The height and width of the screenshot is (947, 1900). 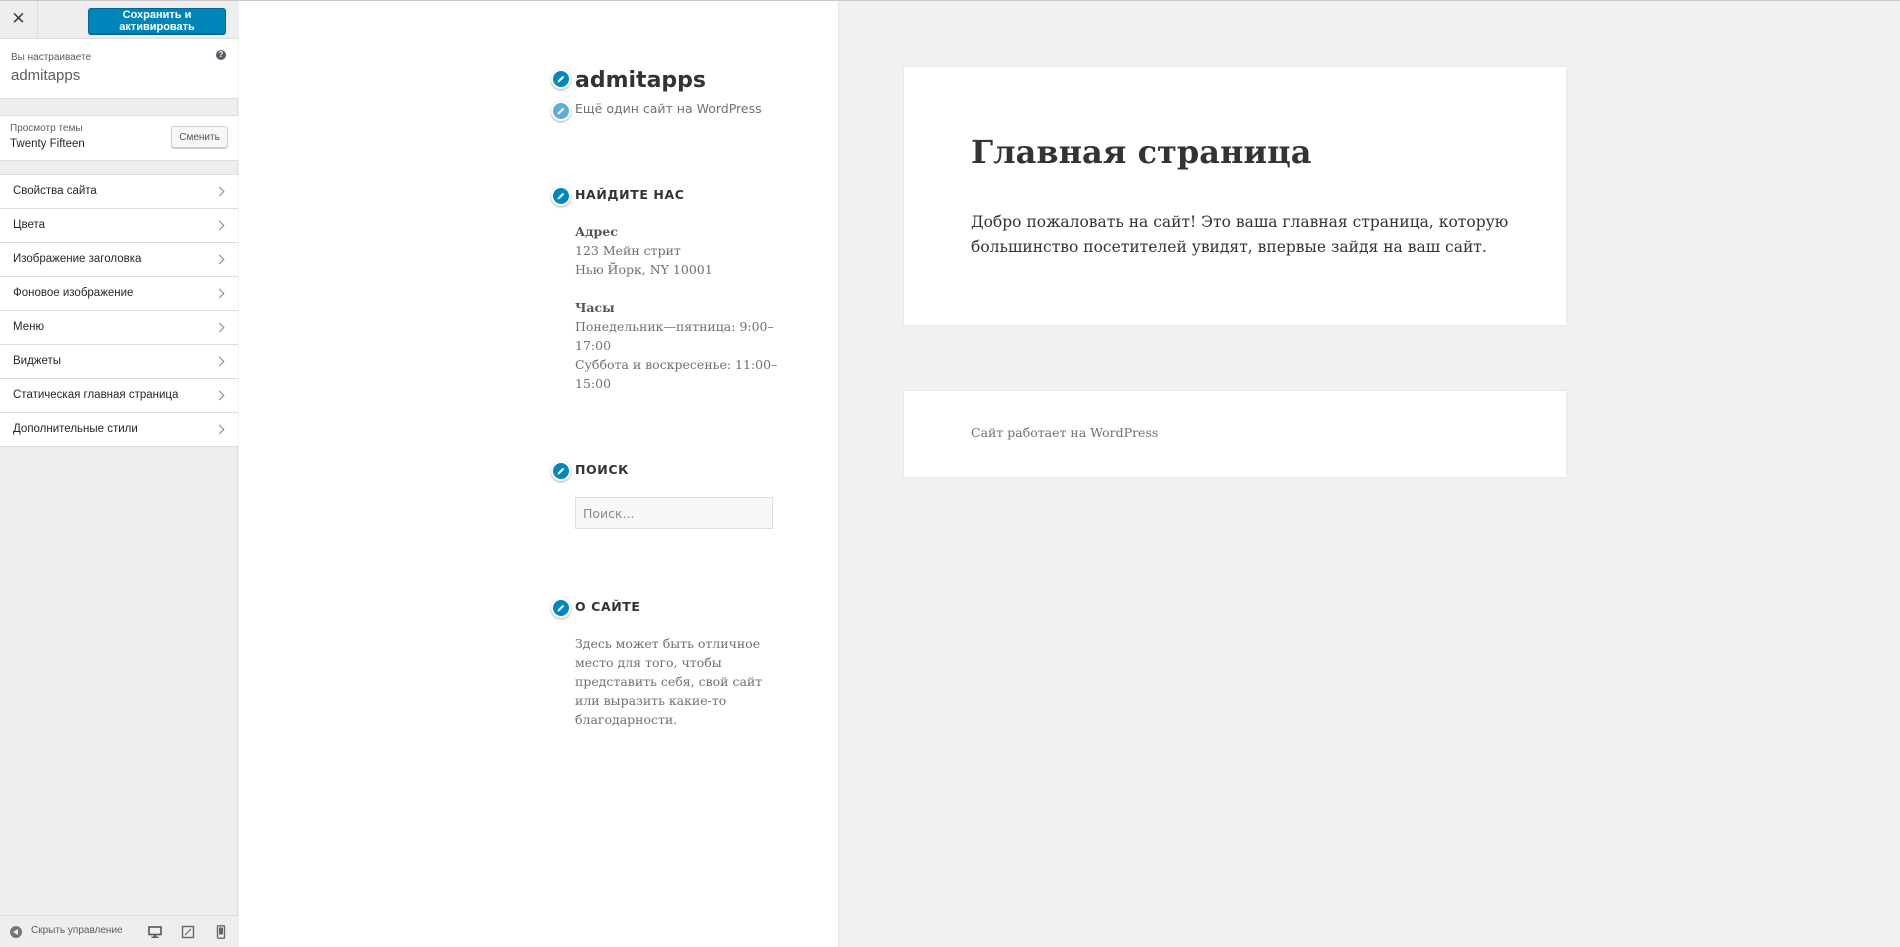 I want to click on site-description: Ещё один сайт на WordPress, so click(x=668, y=108).